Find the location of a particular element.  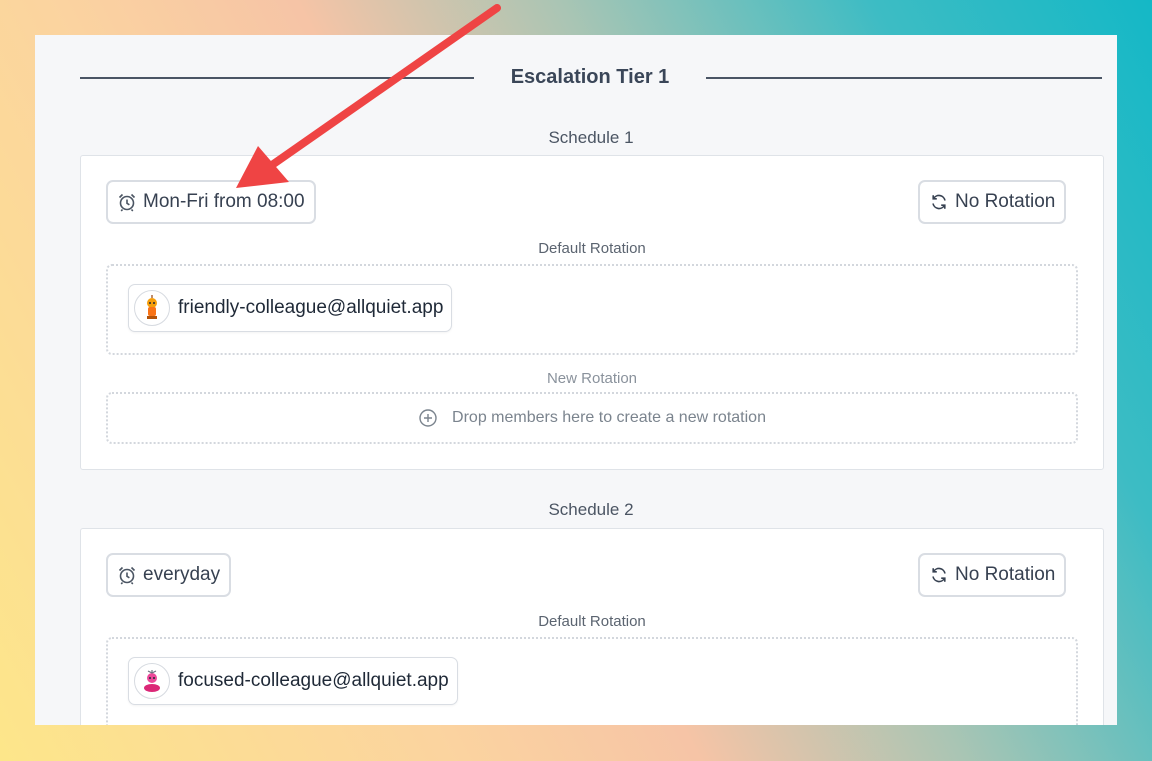

default-rotation-zone: focused-colleague@allquiet.app is located at coordinates (592, 681).